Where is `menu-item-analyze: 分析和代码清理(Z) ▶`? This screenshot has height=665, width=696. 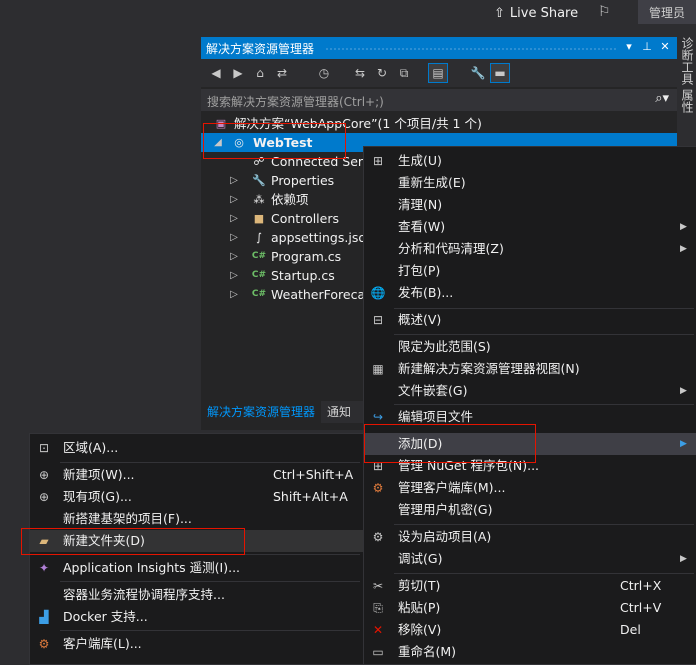 menu-item-analyze: 分析和代码清理(Z) ▶ is located at coordinates (530, 249).